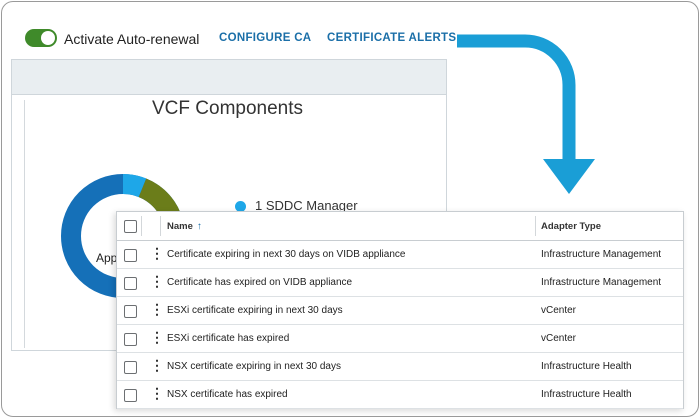  What do you see at coordinates (228, 338) in the screenshot?
I see `alert-name: ESXi certificate has expired` at bounding box center [228, 338].